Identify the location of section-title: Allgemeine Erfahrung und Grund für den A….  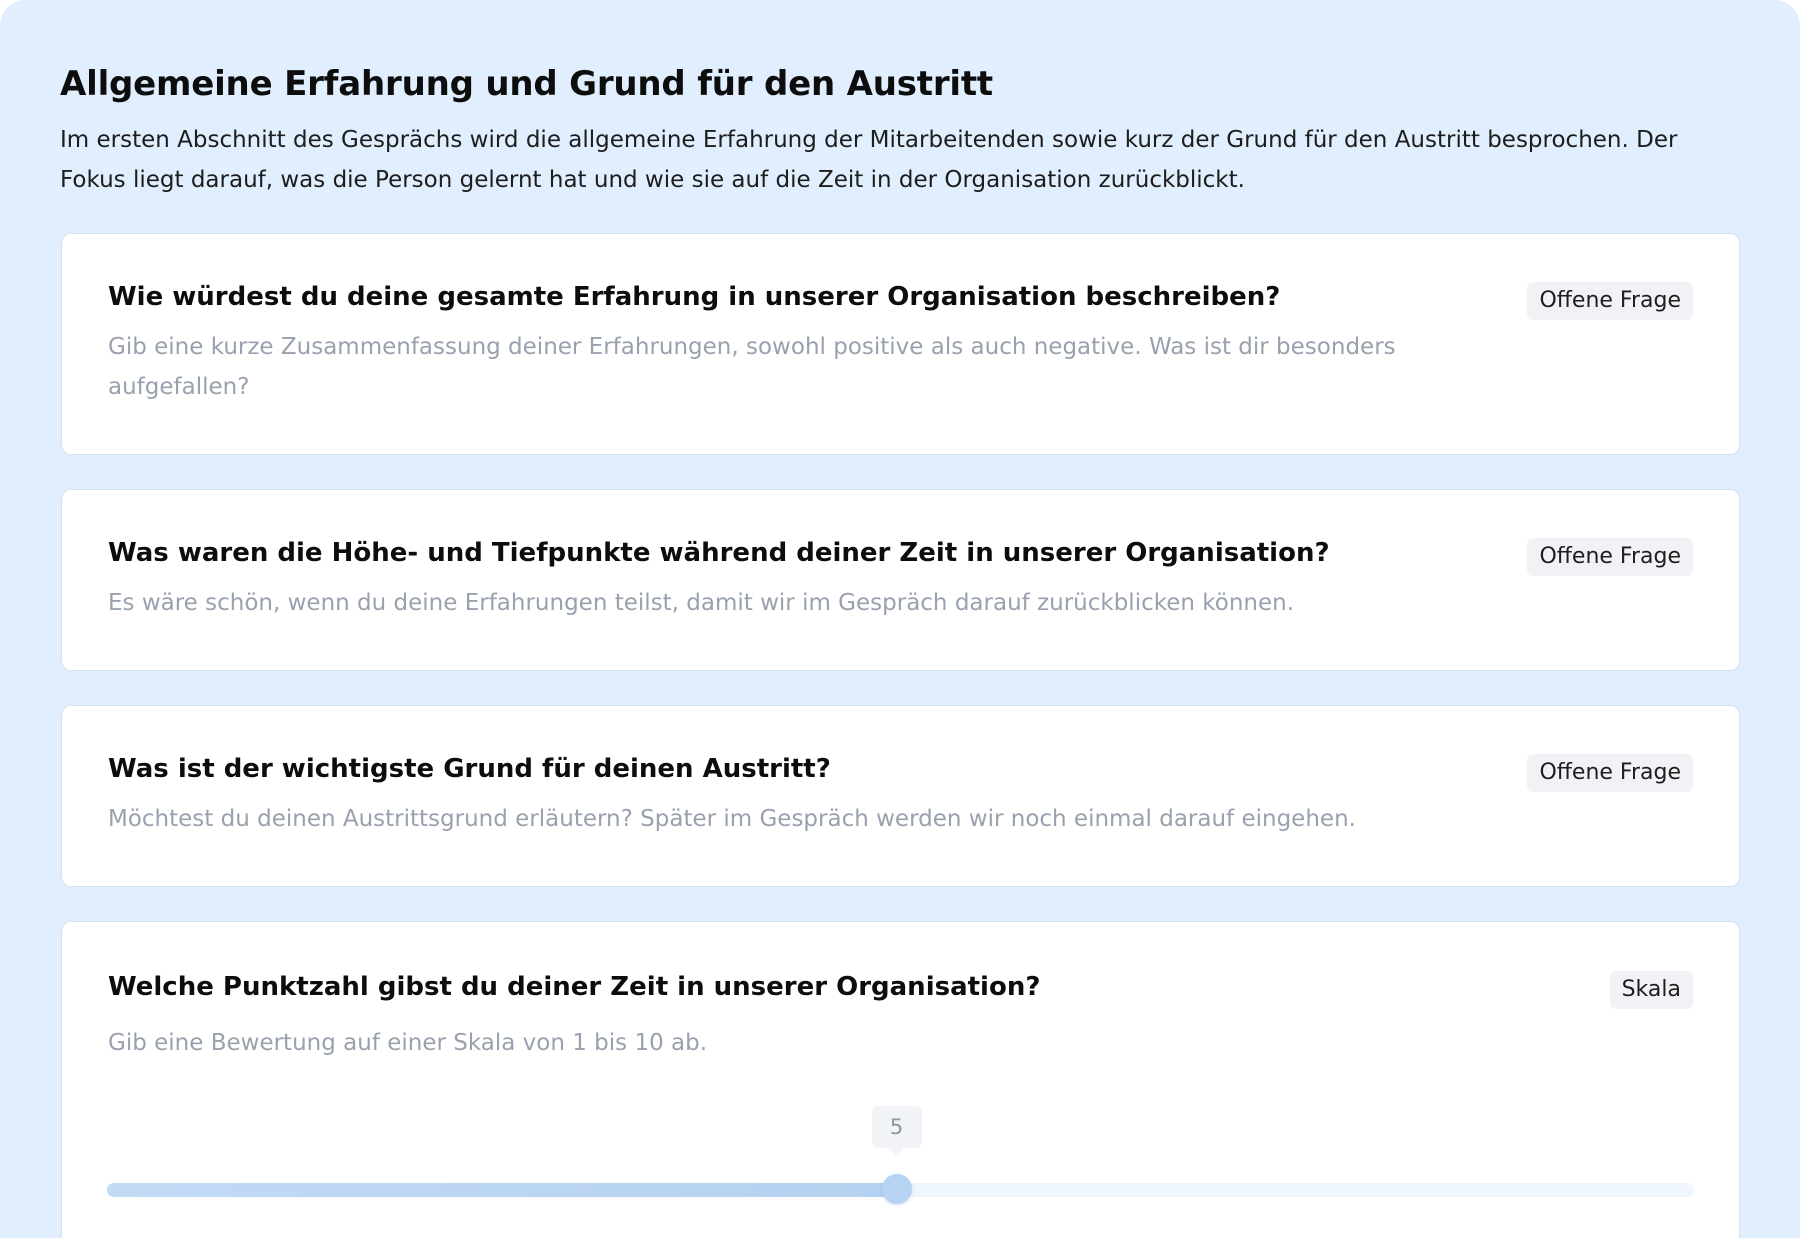
(526, 84).